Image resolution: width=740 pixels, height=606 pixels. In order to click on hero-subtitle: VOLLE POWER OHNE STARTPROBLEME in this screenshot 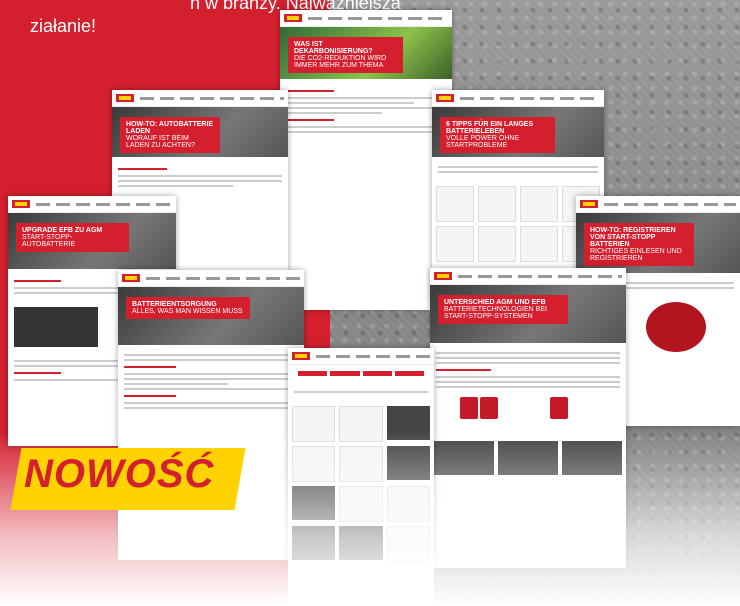, I will do `click(483, 142)`.